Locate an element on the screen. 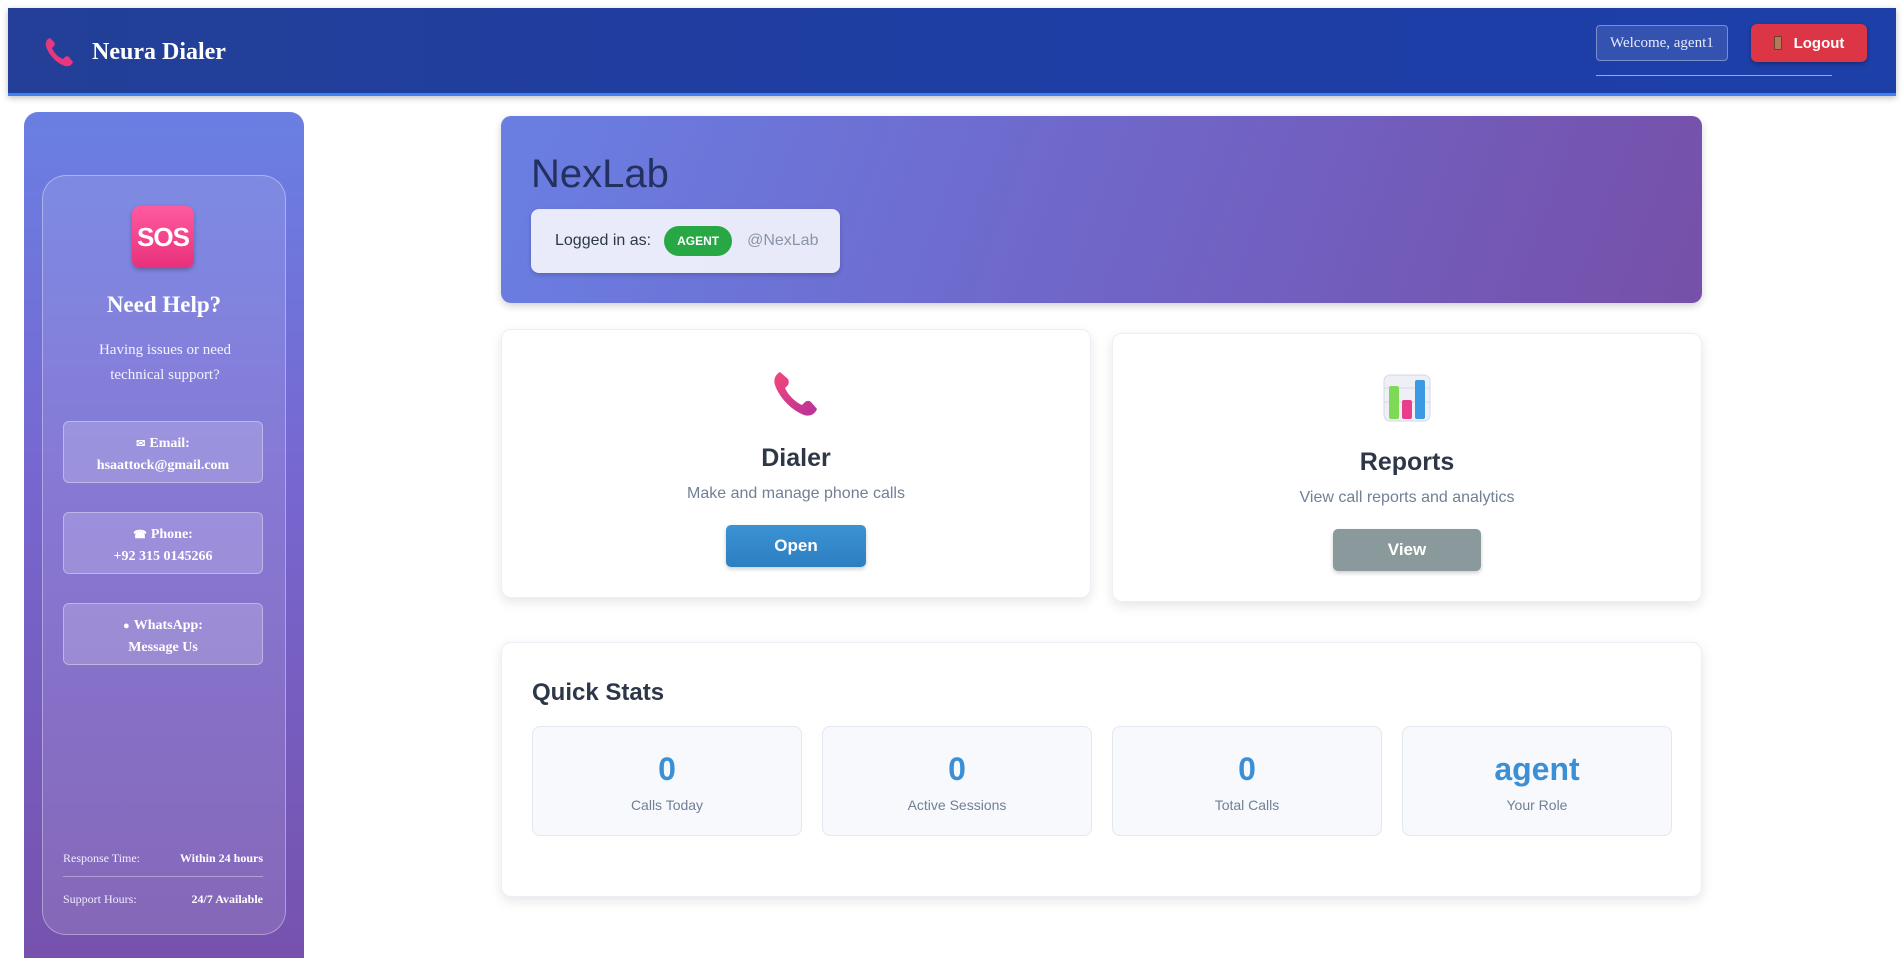  stat-total-calls: 0 Total Calls is located at coordinates (1247, 781).